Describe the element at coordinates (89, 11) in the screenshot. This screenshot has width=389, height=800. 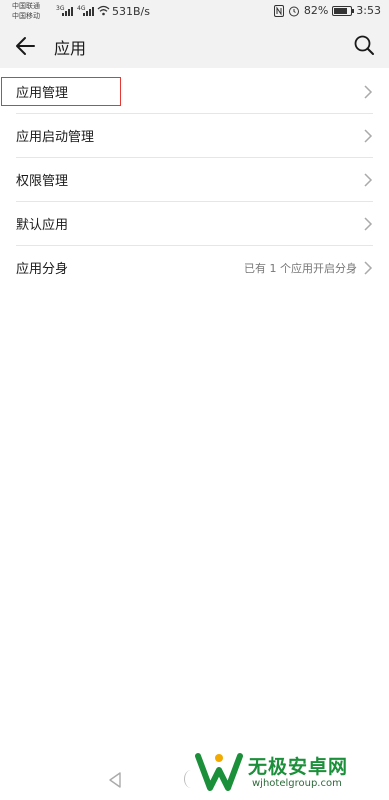
I see `signal-2-icon` at that location.